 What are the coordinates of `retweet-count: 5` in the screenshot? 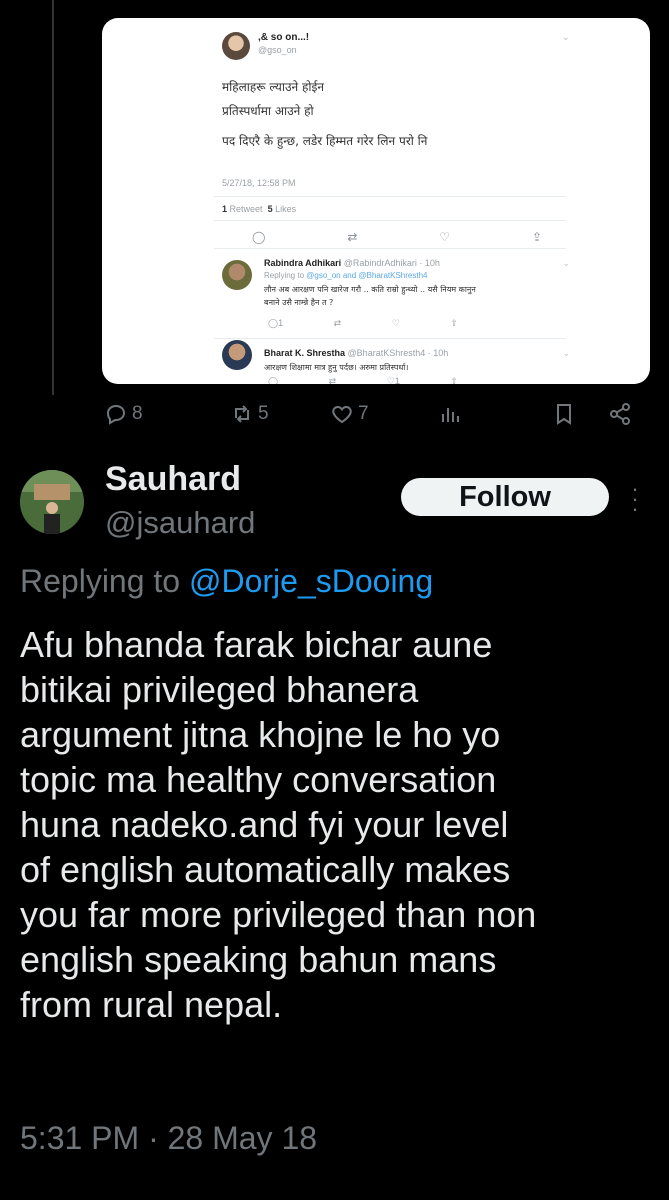 It's located at (263, 413).